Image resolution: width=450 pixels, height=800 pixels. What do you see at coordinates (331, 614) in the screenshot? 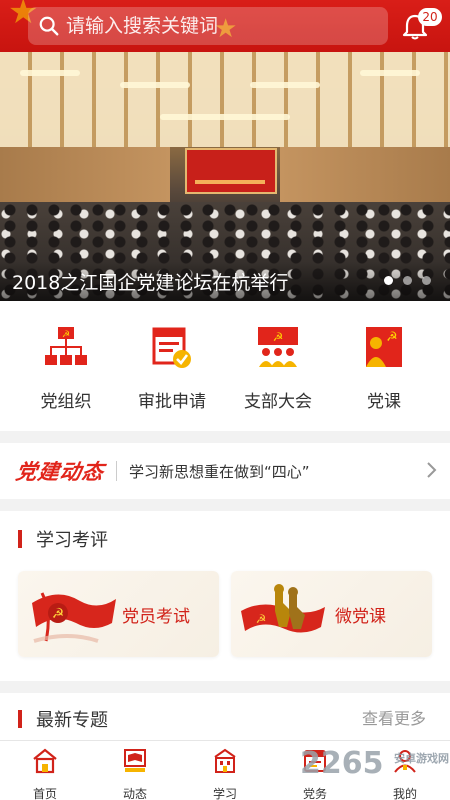
I see `micro-lesson-card: ☭ 微党课` at bounding box center [331, 614].